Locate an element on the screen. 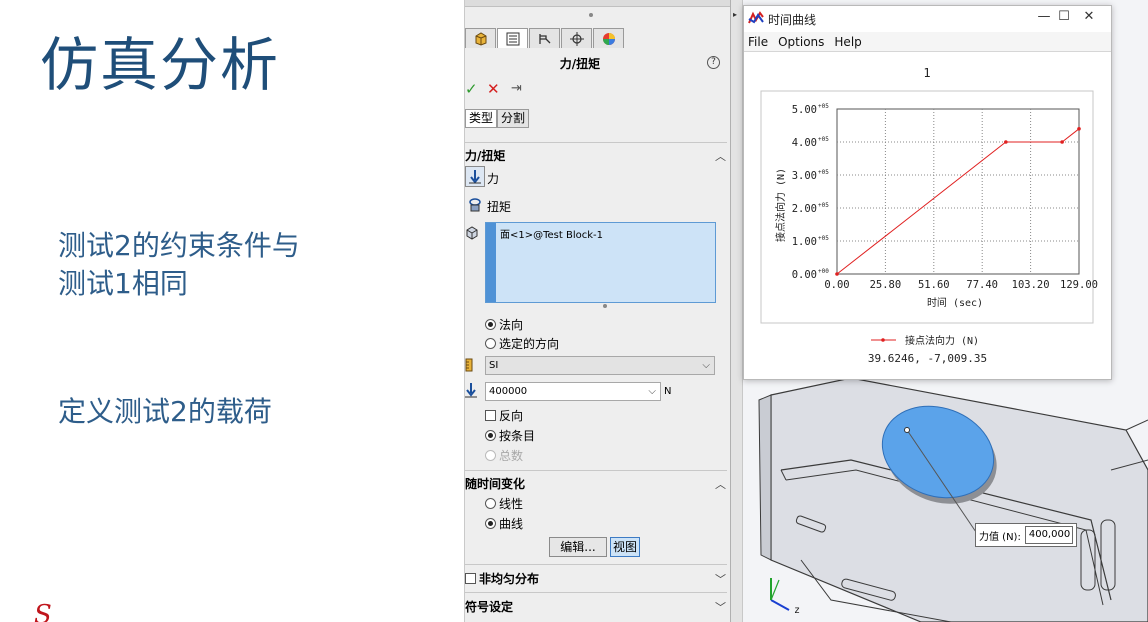  normal-radio: 法向 is located at coordinates (504, 324).